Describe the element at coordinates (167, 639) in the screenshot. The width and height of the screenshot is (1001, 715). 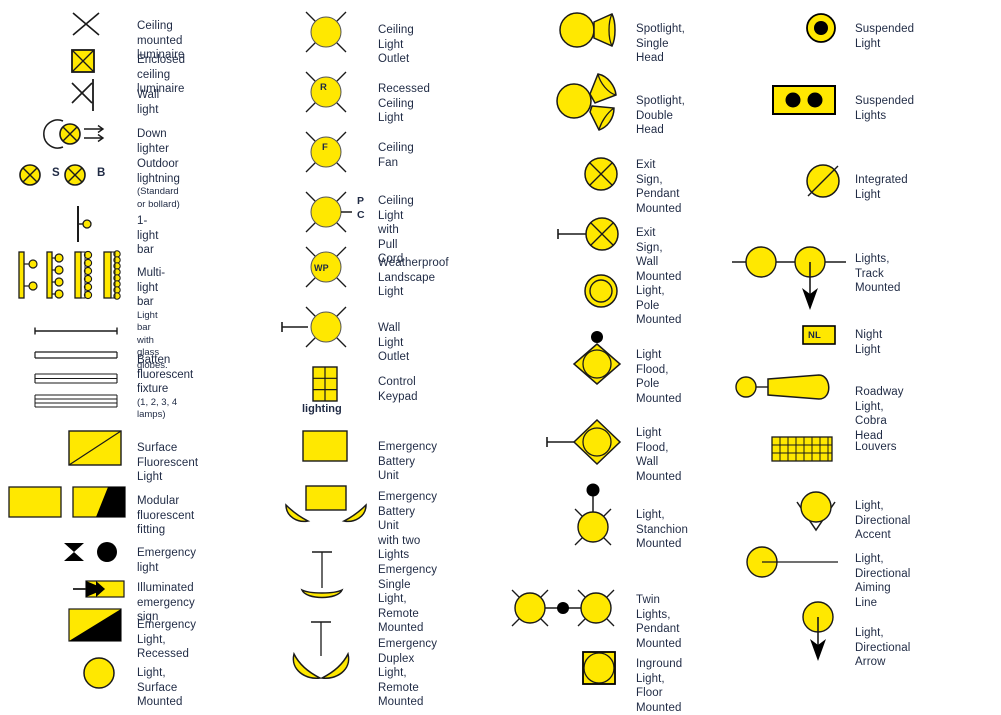
I see `label-emergency-light-recessed: Emergency Light, Recessed` at that location.